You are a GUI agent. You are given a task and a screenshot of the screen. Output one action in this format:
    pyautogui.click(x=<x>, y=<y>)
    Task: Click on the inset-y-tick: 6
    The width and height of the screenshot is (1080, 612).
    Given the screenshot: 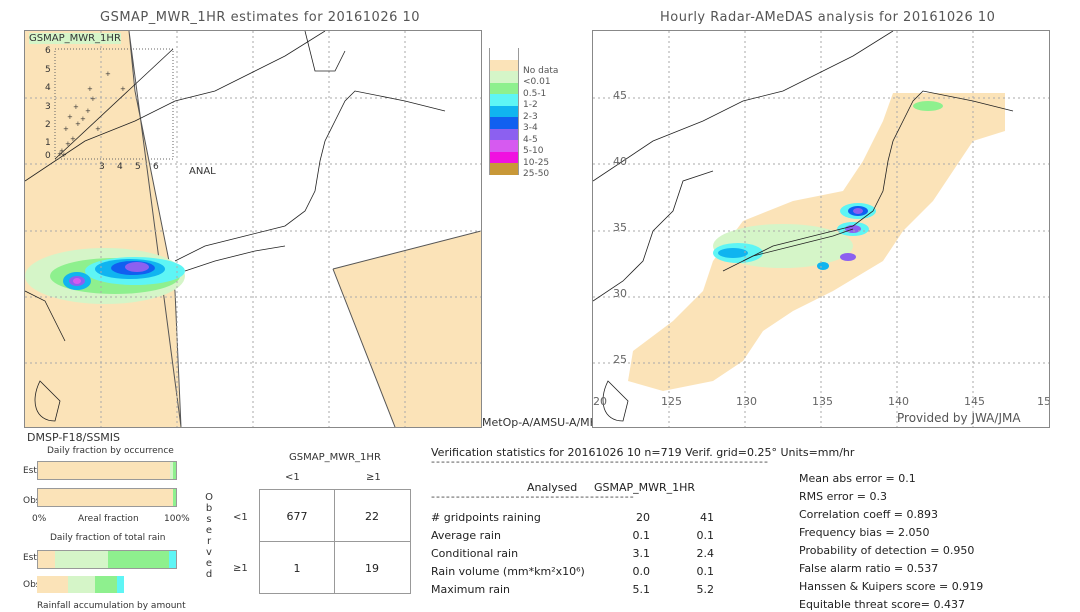 What is the action you would take?
    pyautogui.click(x=48, y=51)
    